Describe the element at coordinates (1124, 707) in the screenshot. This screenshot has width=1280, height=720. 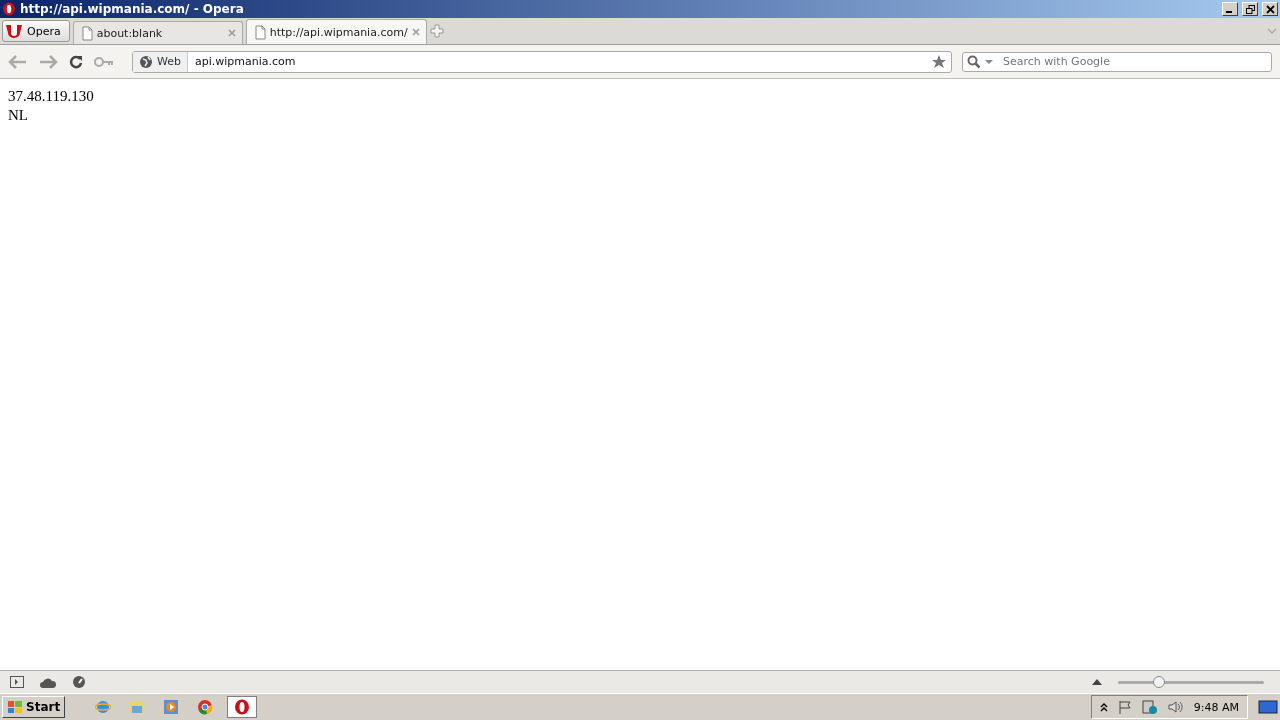
I see `flag-icon` at that location.